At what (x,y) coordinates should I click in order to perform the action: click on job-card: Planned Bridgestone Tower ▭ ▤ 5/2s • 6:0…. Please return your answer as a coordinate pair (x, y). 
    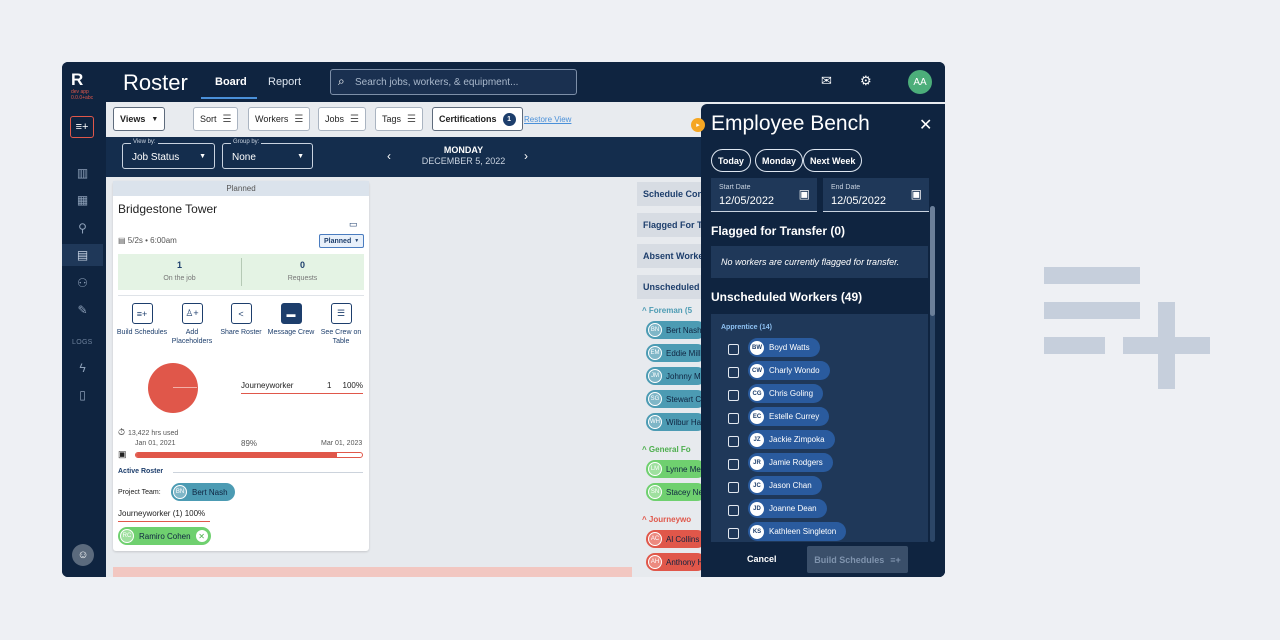
    Looking at the image, I should click on (241, 366).